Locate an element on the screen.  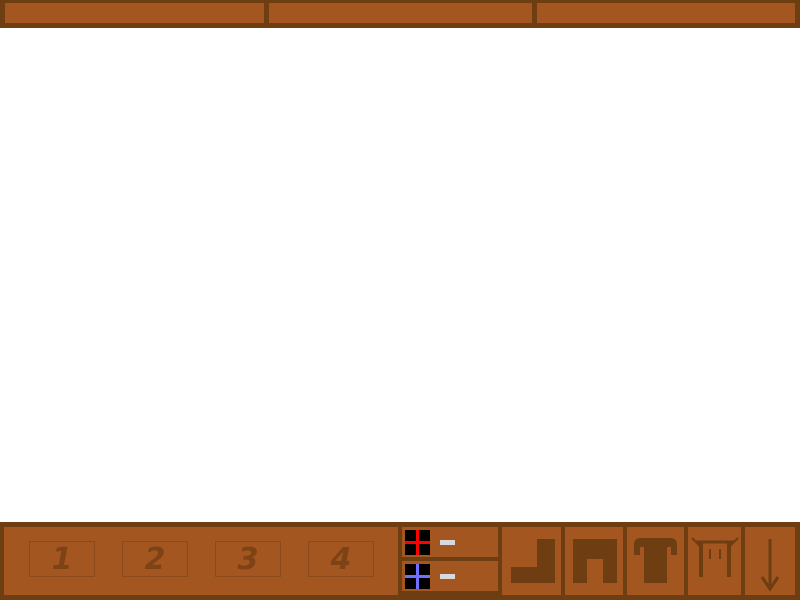
hotbar-slot-label: 2 is located at coordinates (155, 559).